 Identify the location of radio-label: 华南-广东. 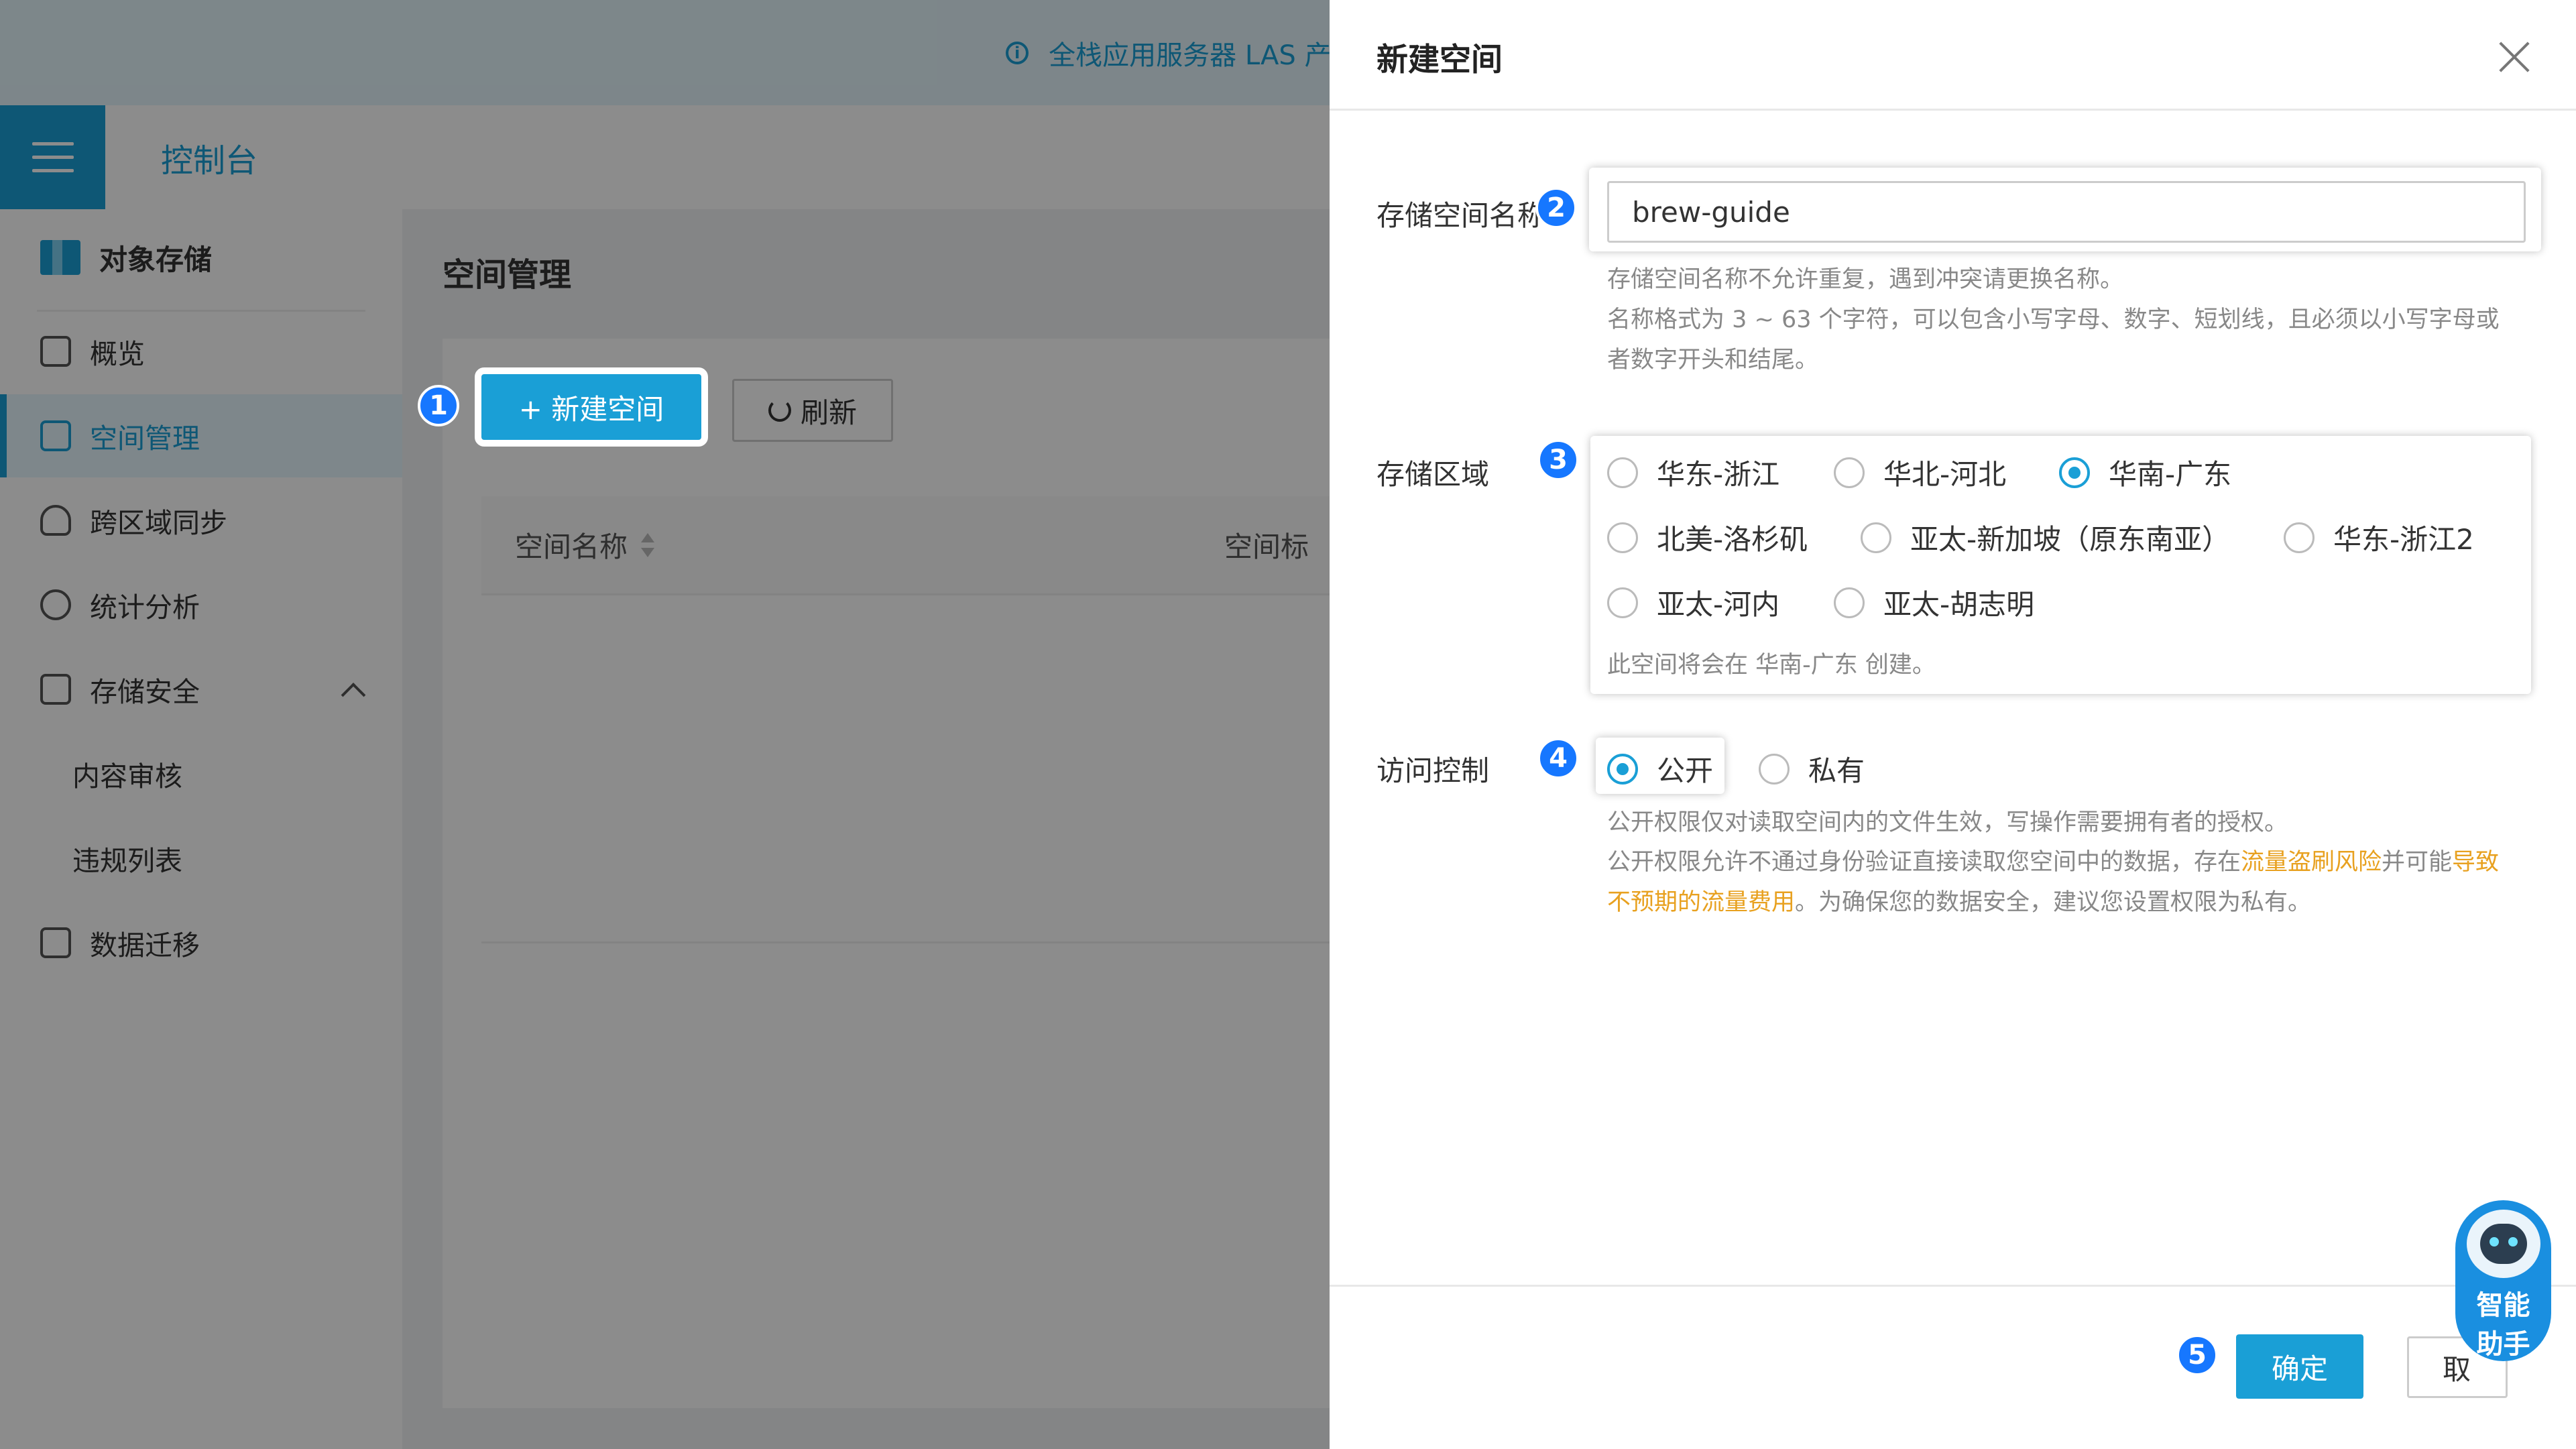
(2170, 475).